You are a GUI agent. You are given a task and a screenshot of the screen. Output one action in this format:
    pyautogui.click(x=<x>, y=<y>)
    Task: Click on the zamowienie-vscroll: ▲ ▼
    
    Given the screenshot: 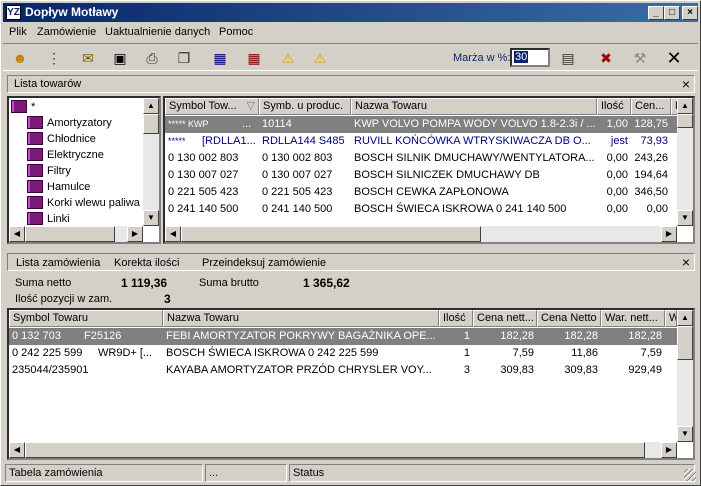 What is the action you would take?
    pyautogui.click(x=685, y=376)
    